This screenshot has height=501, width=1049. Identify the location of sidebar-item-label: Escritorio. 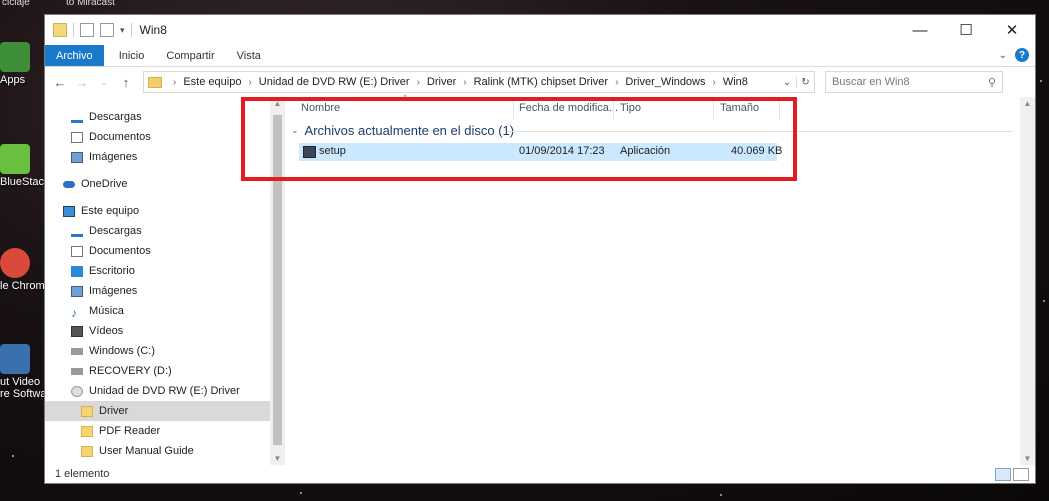
(112, 271).